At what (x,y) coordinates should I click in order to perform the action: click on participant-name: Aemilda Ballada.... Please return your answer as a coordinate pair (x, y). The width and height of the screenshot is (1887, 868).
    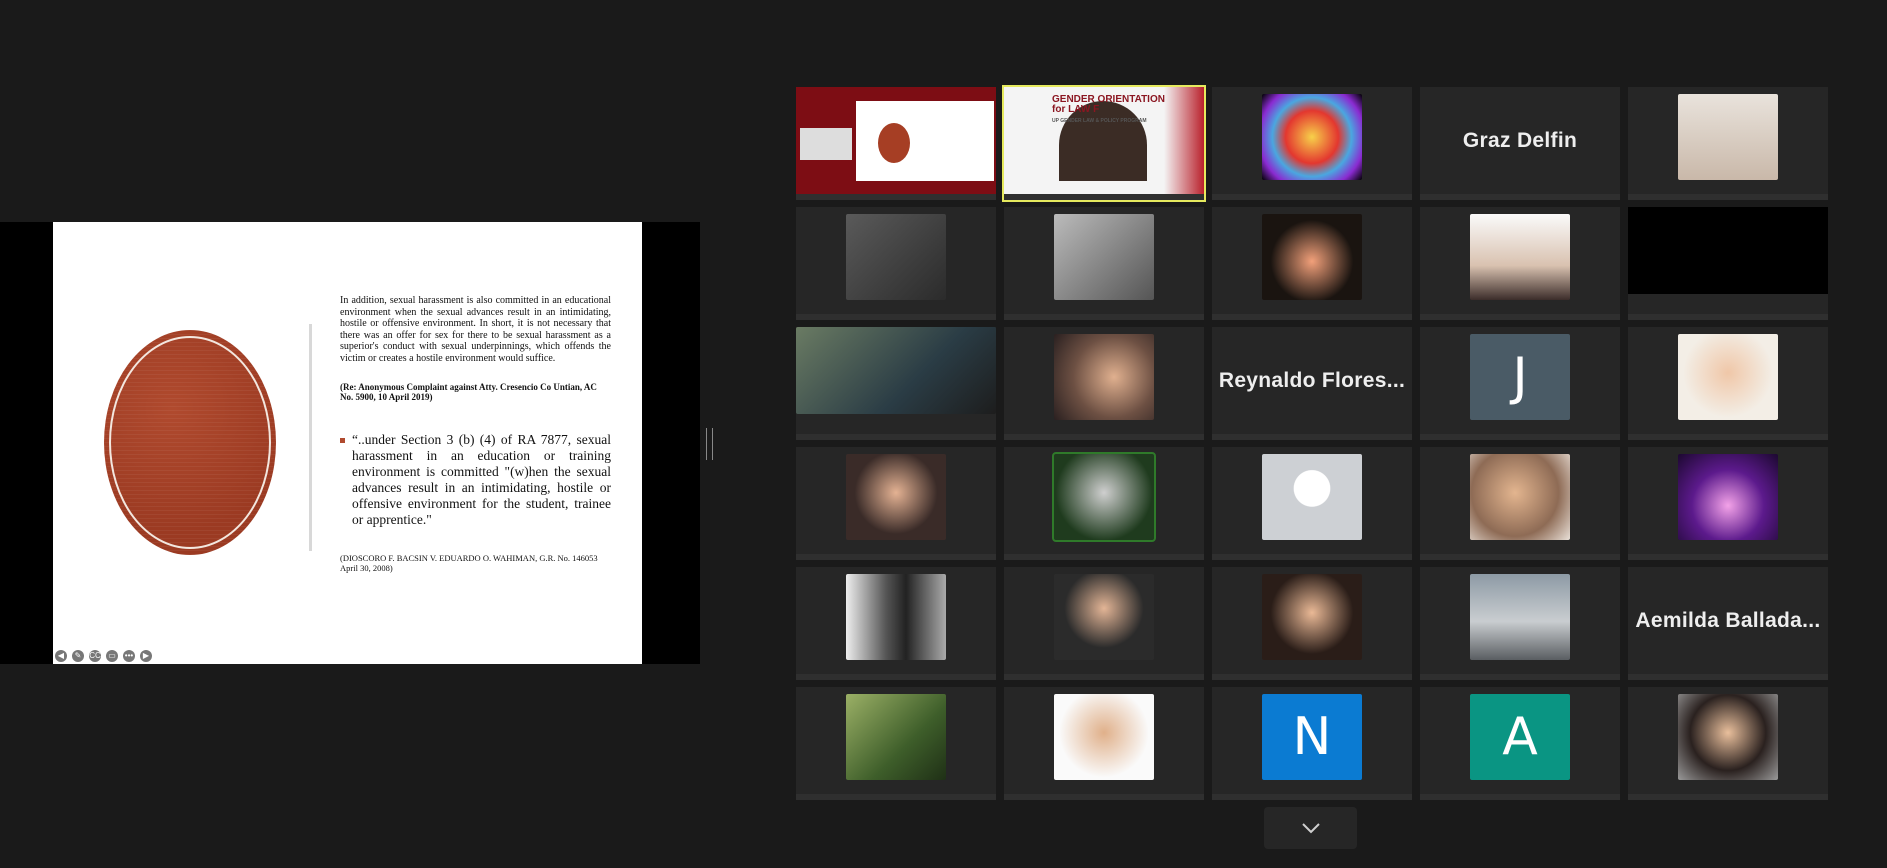
    Looking at the image, I should click on (1728, 620).